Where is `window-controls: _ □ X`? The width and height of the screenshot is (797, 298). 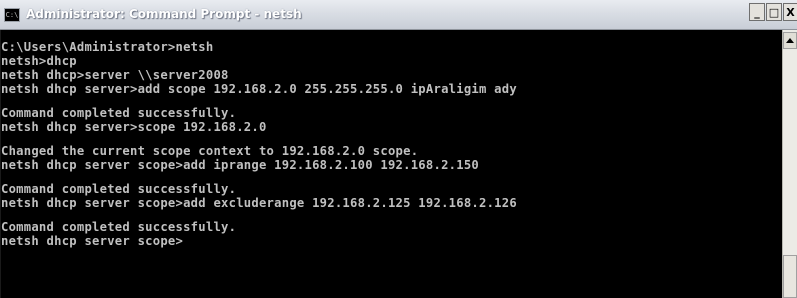 window-controls: _ □ X is located at coordinates (772, 15).